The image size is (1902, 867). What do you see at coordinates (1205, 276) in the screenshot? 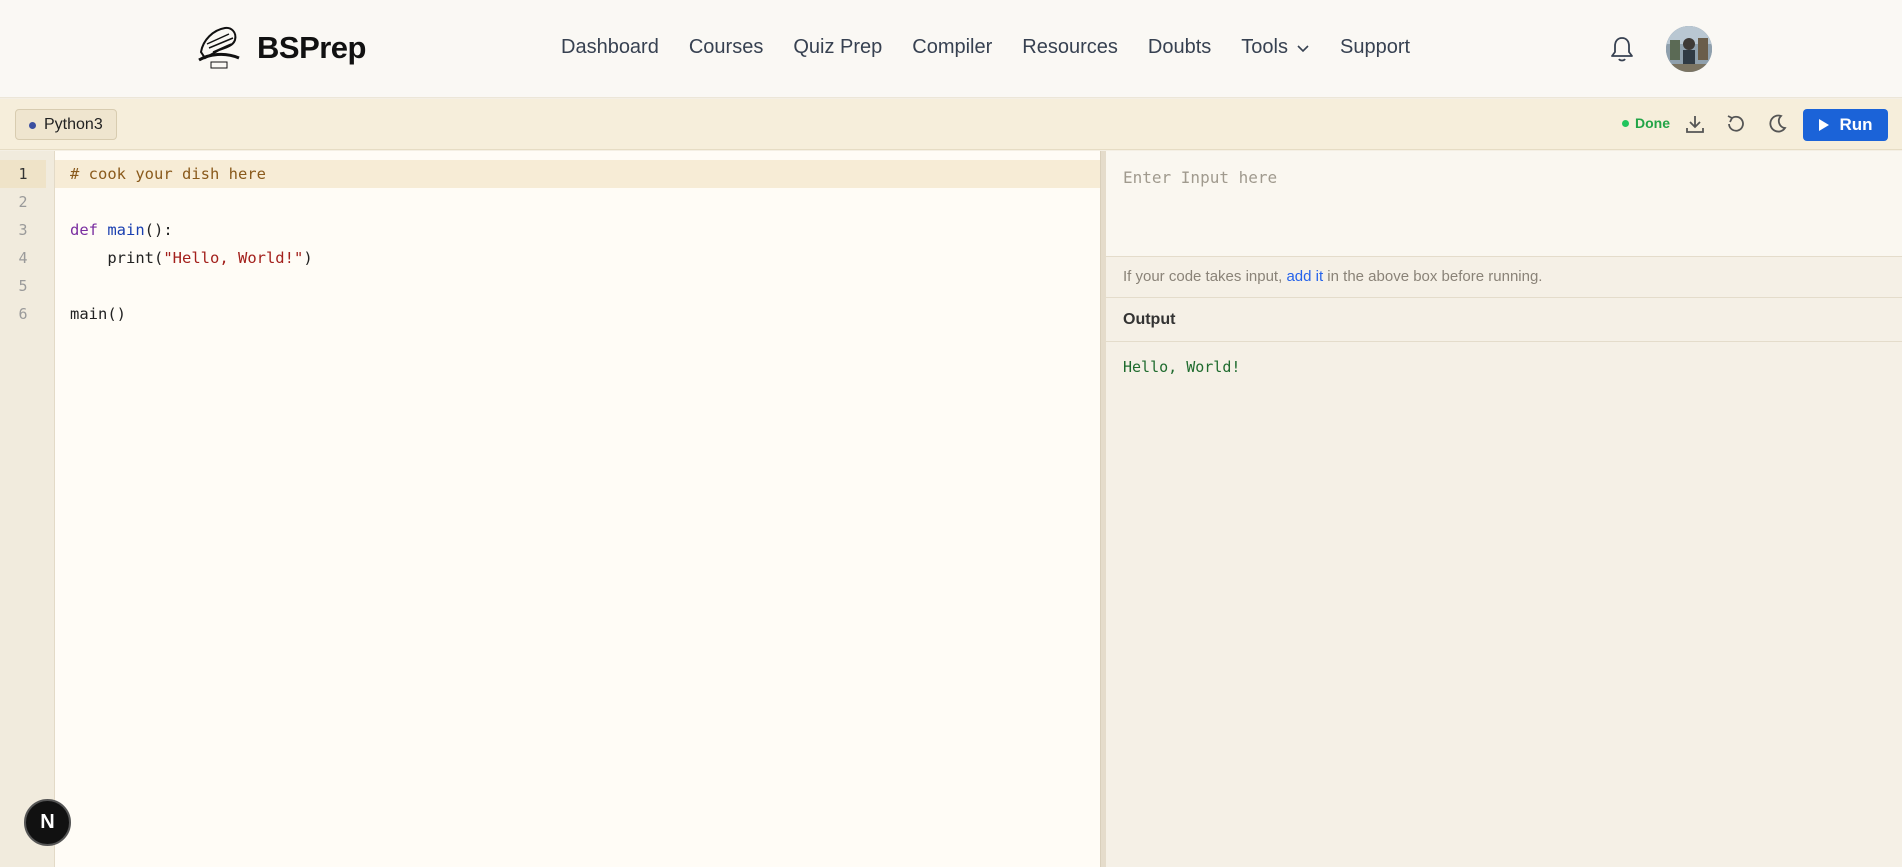
I see `hint-text: If your code takes input,` at bounding box center [1205, 276].